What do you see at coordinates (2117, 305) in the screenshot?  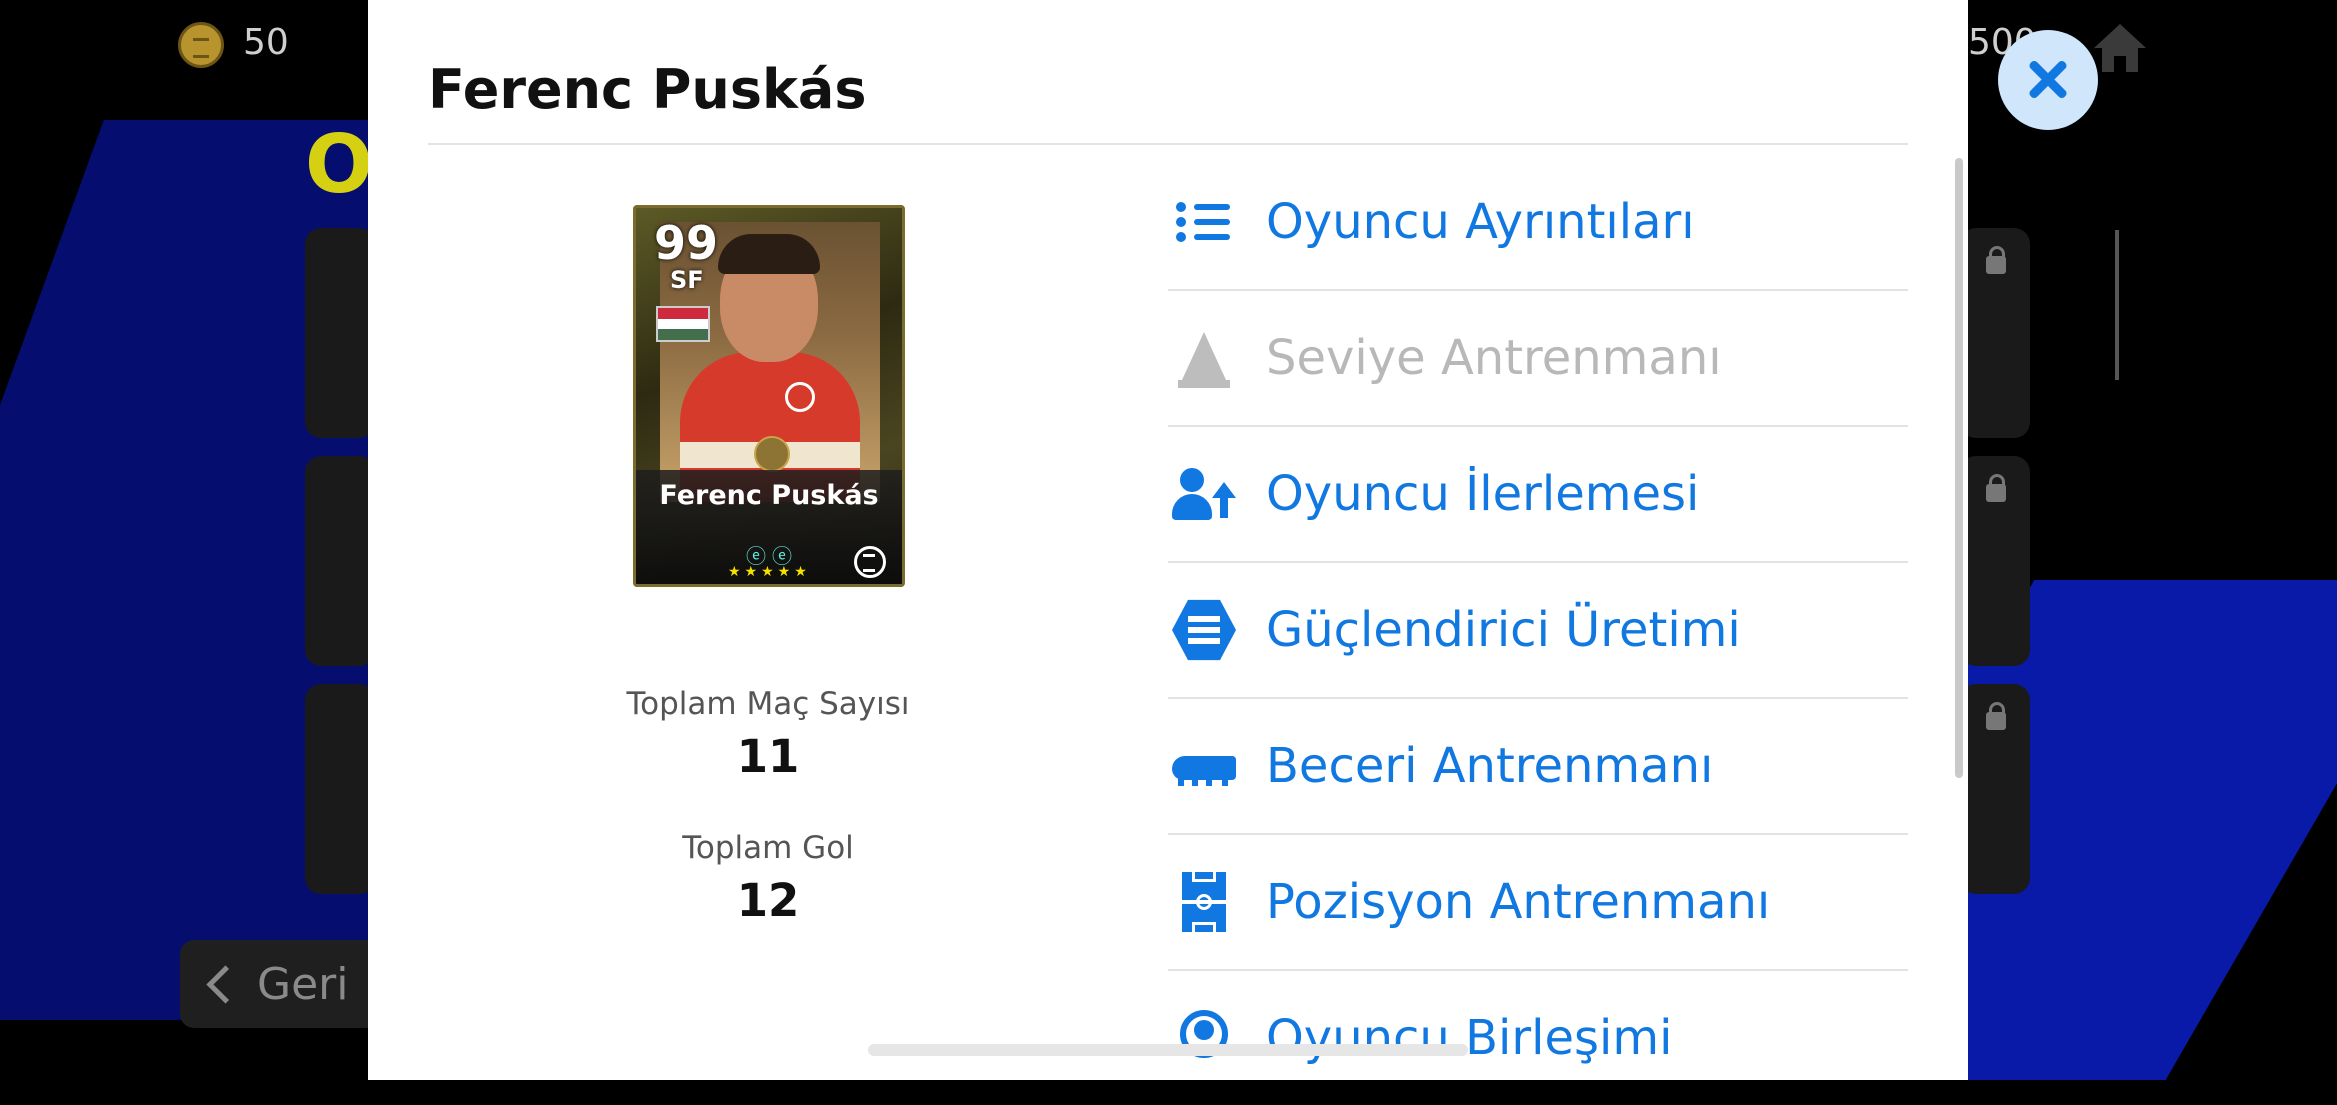 I see `background-scrollbar` at bounding box center [2117, 305].